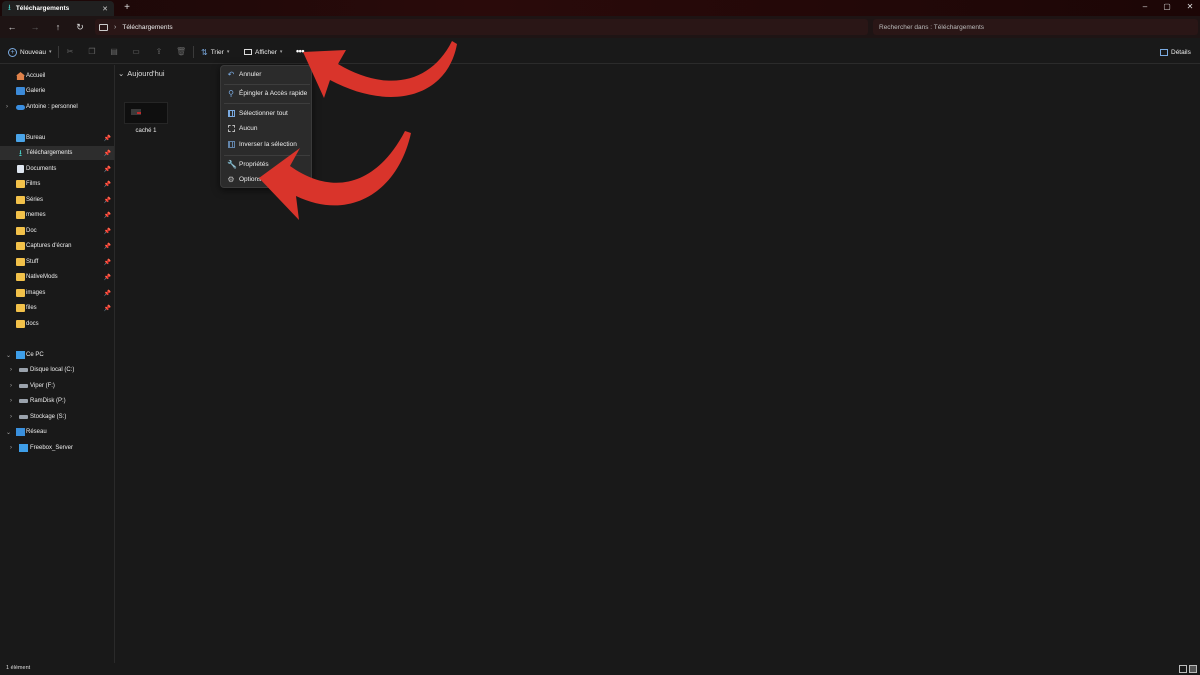 The height and width of the screenshot is (675, 1200). What do you see at coordinates (57, 448) in the screenshot?
I see `sidebar-item-freebox: › Freebox_Server` at bounding box center [57, 448].